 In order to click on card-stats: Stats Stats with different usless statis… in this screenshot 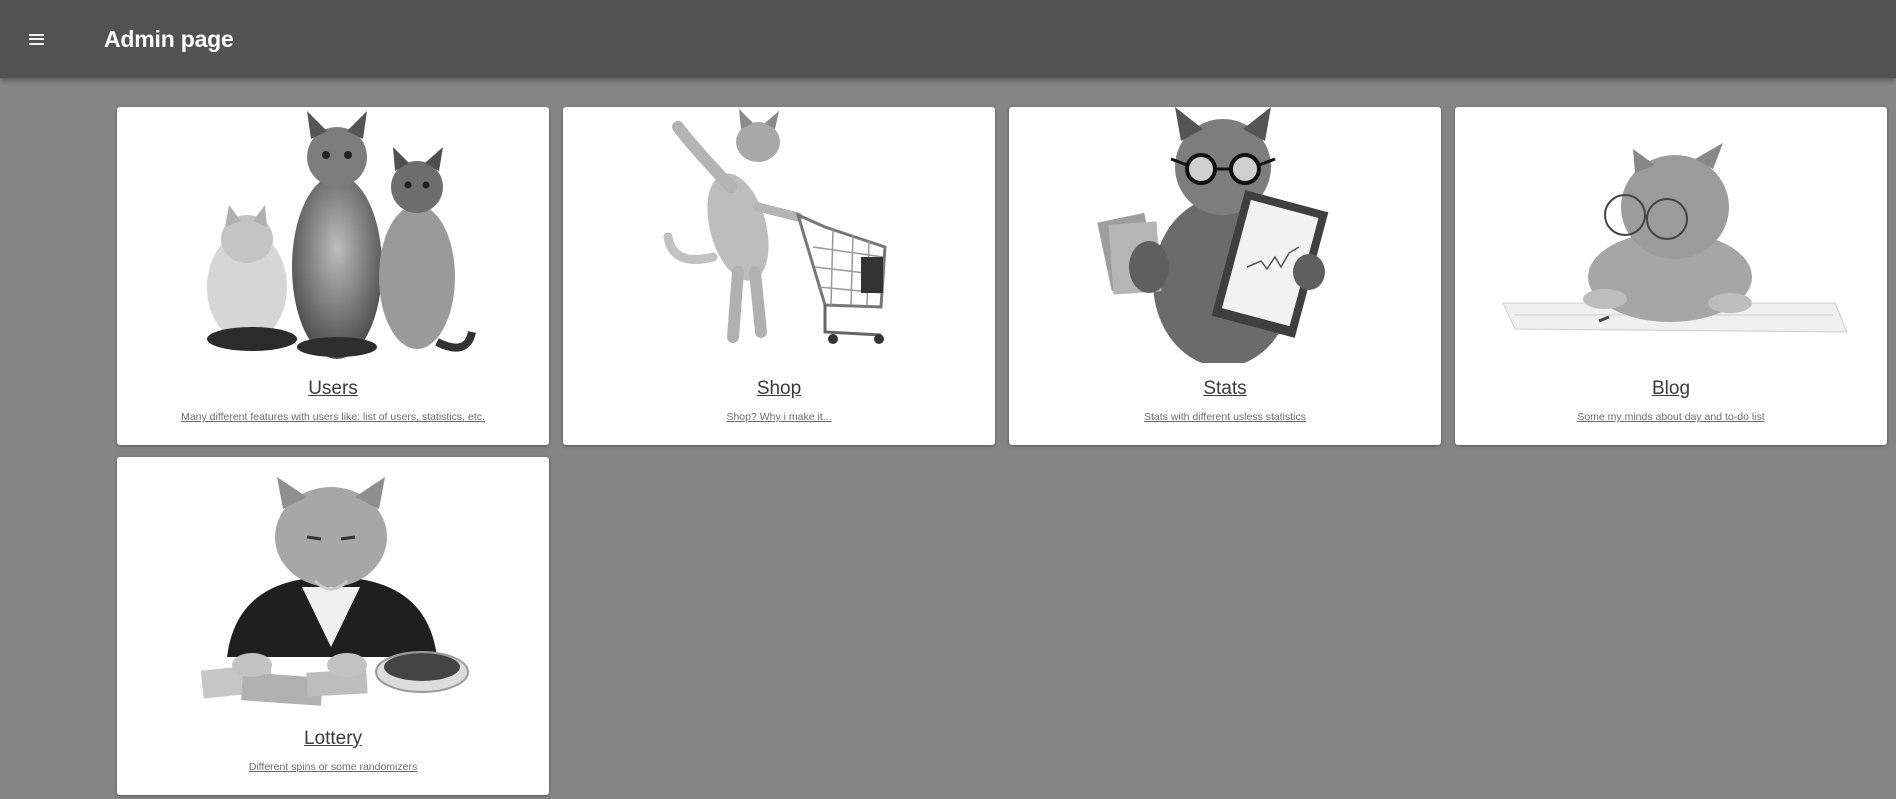, I will do `click(1225, 276)`.